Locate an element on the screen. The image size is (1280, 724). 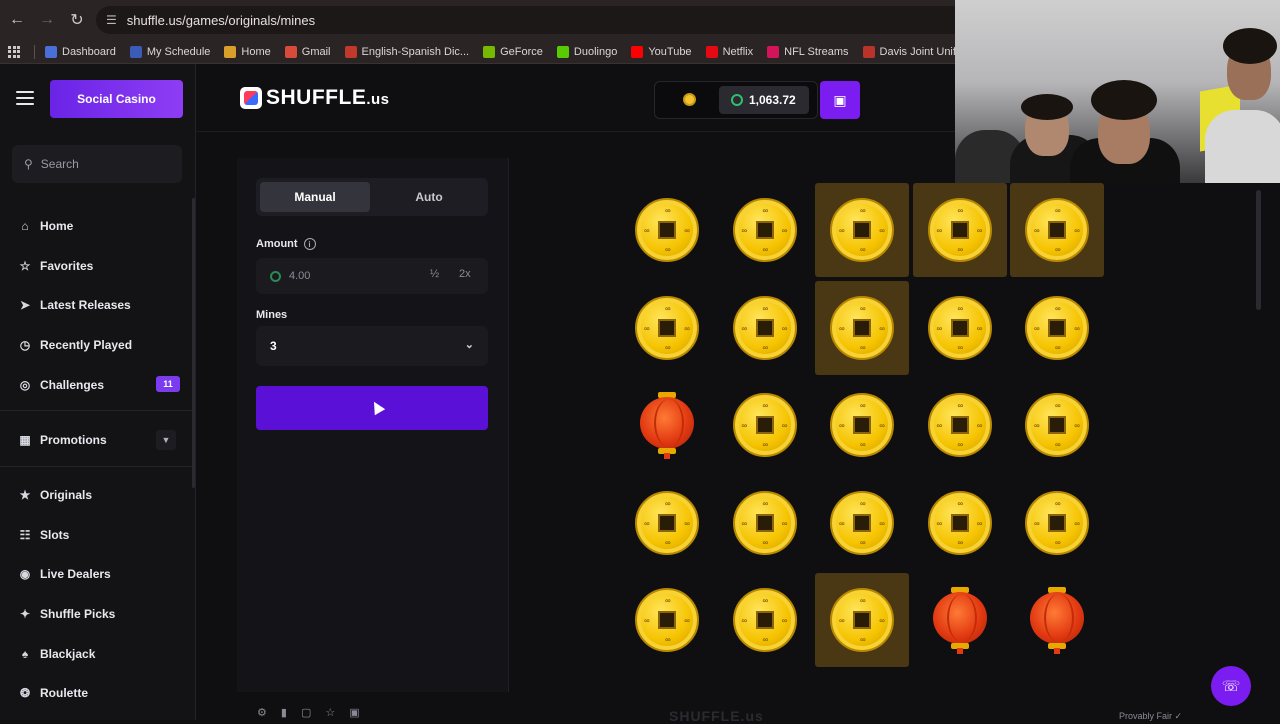
half-amount-button: ½ is located at coordinates (434, 274).